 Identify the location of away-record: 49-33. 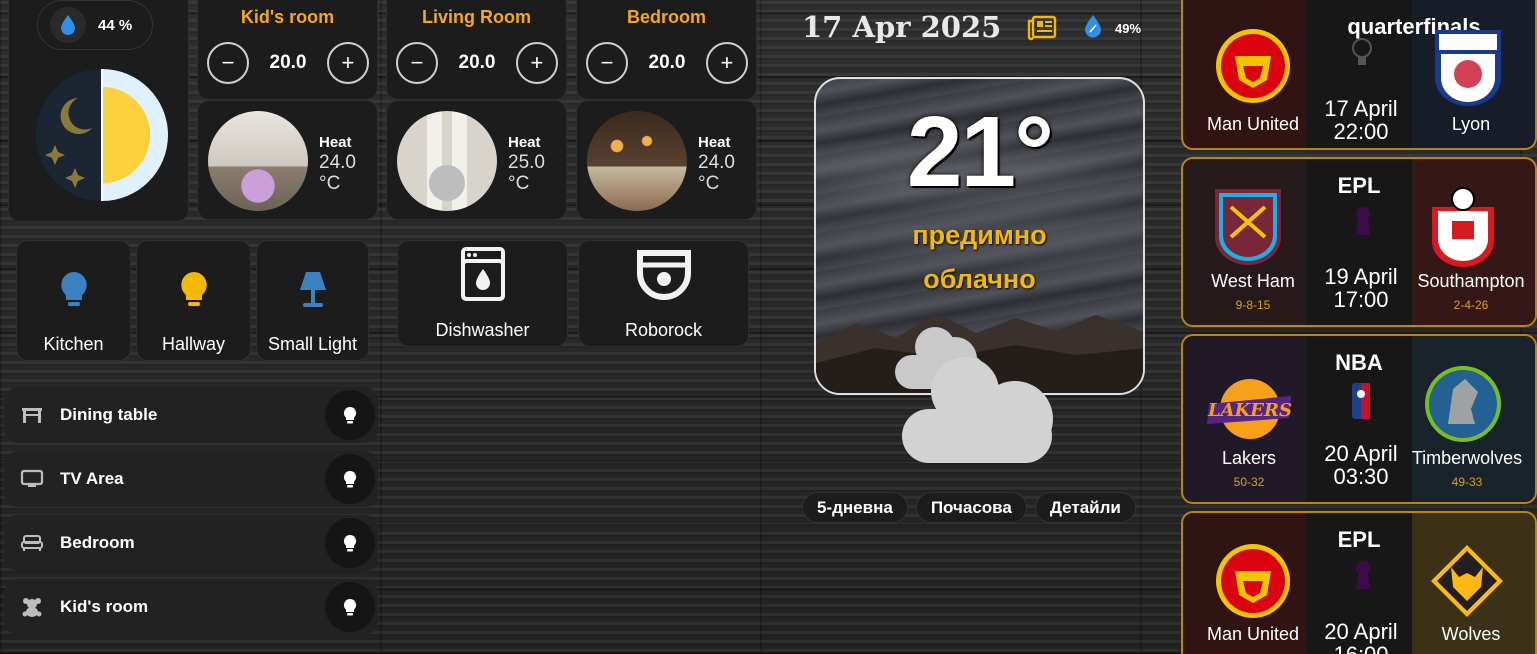
(1467, 482).